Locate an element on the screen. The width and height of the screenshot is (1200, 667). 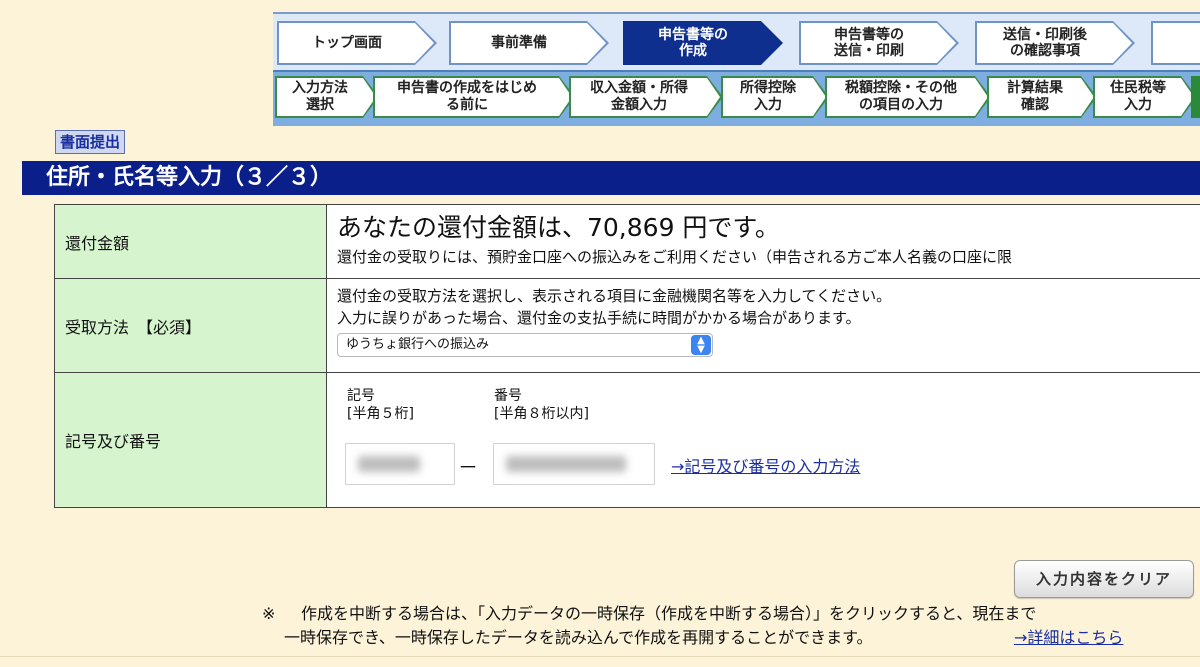
refund-amount-text: あなたの還付金額は、70,869 円です。 is located at coordinates (558, 227).